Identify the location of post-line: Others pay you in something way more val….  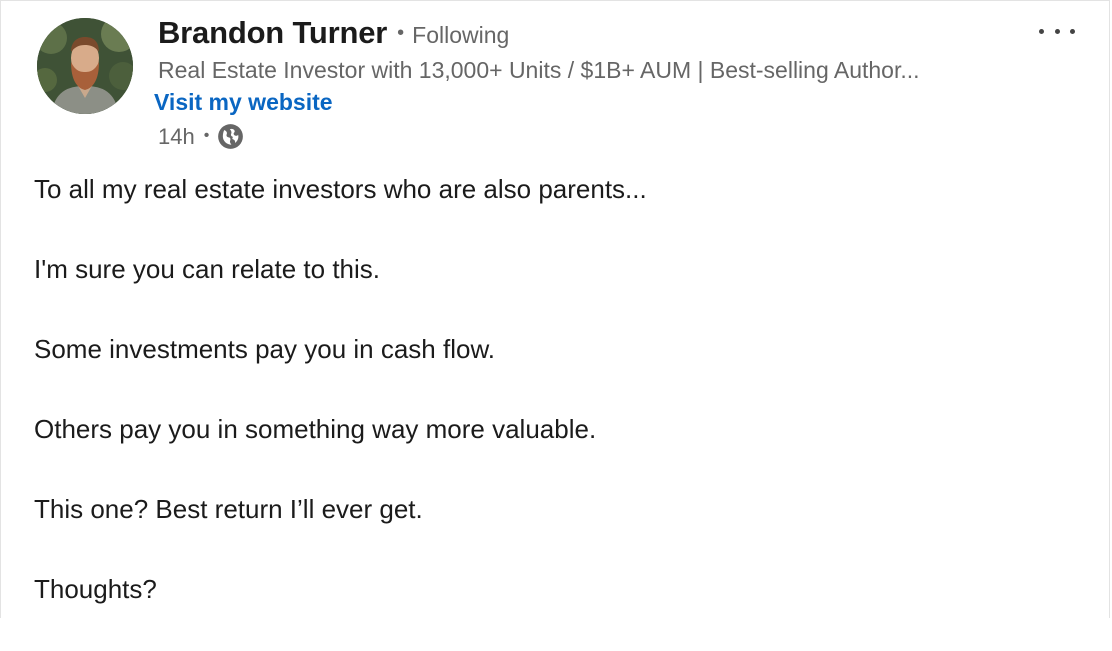
(315, 429).